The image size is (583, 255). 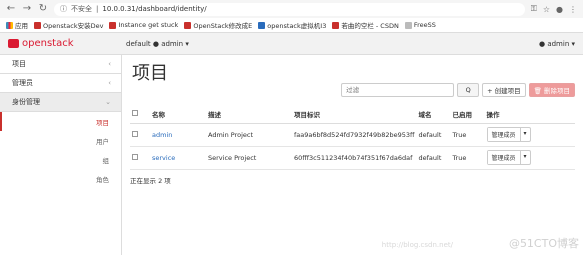 What do you see at coordinates (43, 9) in the screenshot?
I see `reload-icon: ↻` at bounding box center [43, 9].